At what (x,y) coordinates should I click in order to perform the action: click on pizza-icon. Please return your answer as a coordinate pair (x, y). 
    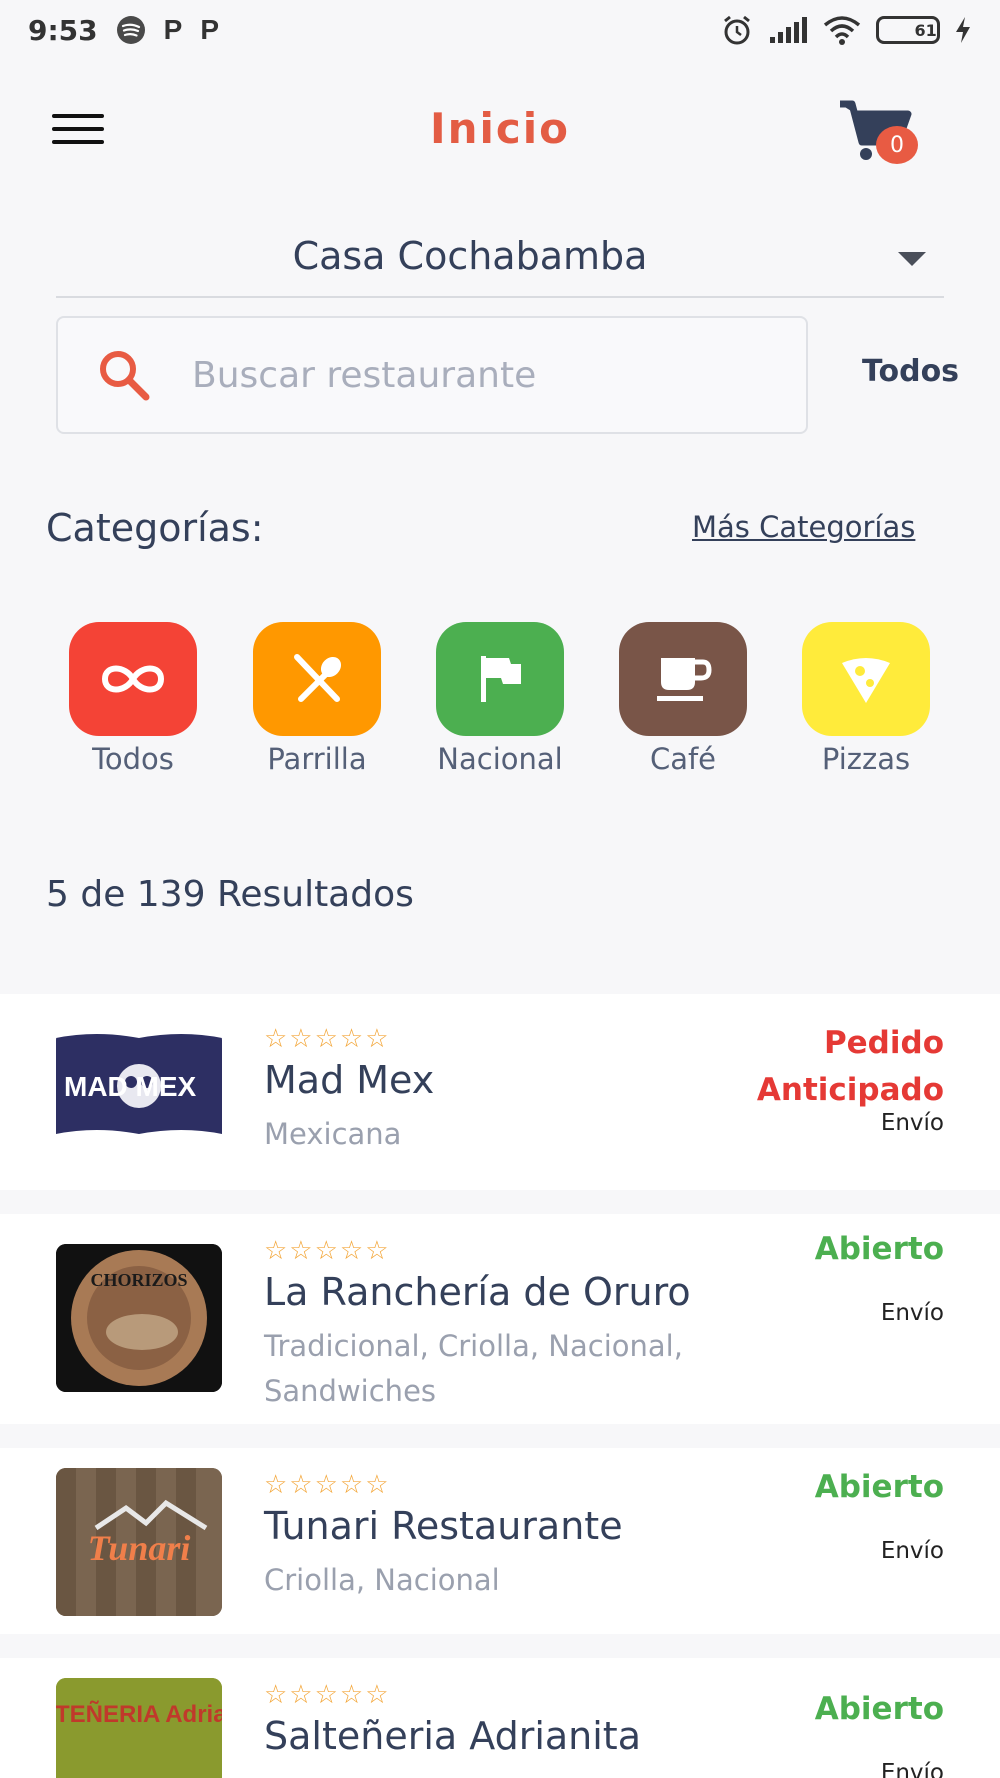
    Looking at the image, I should click on (866, 680).